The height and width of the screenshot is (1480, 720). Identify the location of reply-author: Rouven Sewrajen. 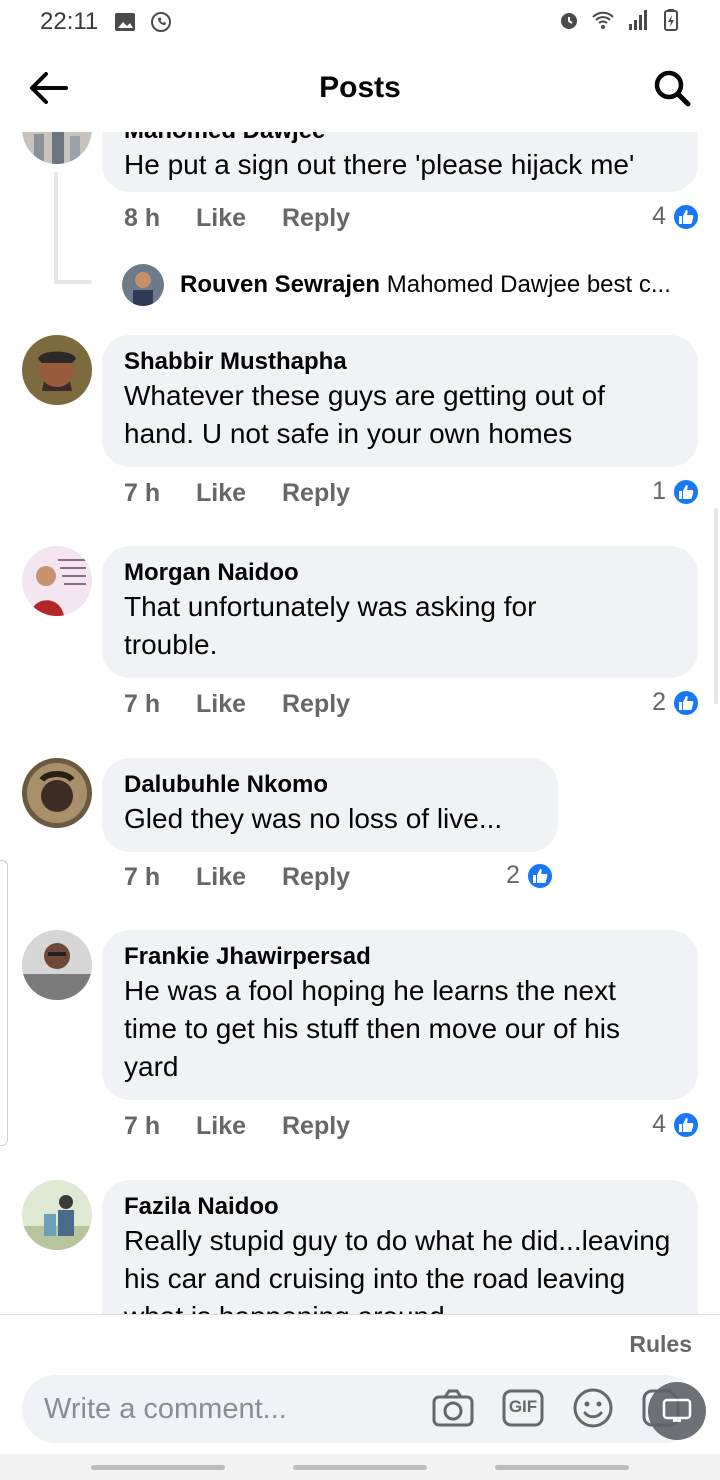
(280, 284).